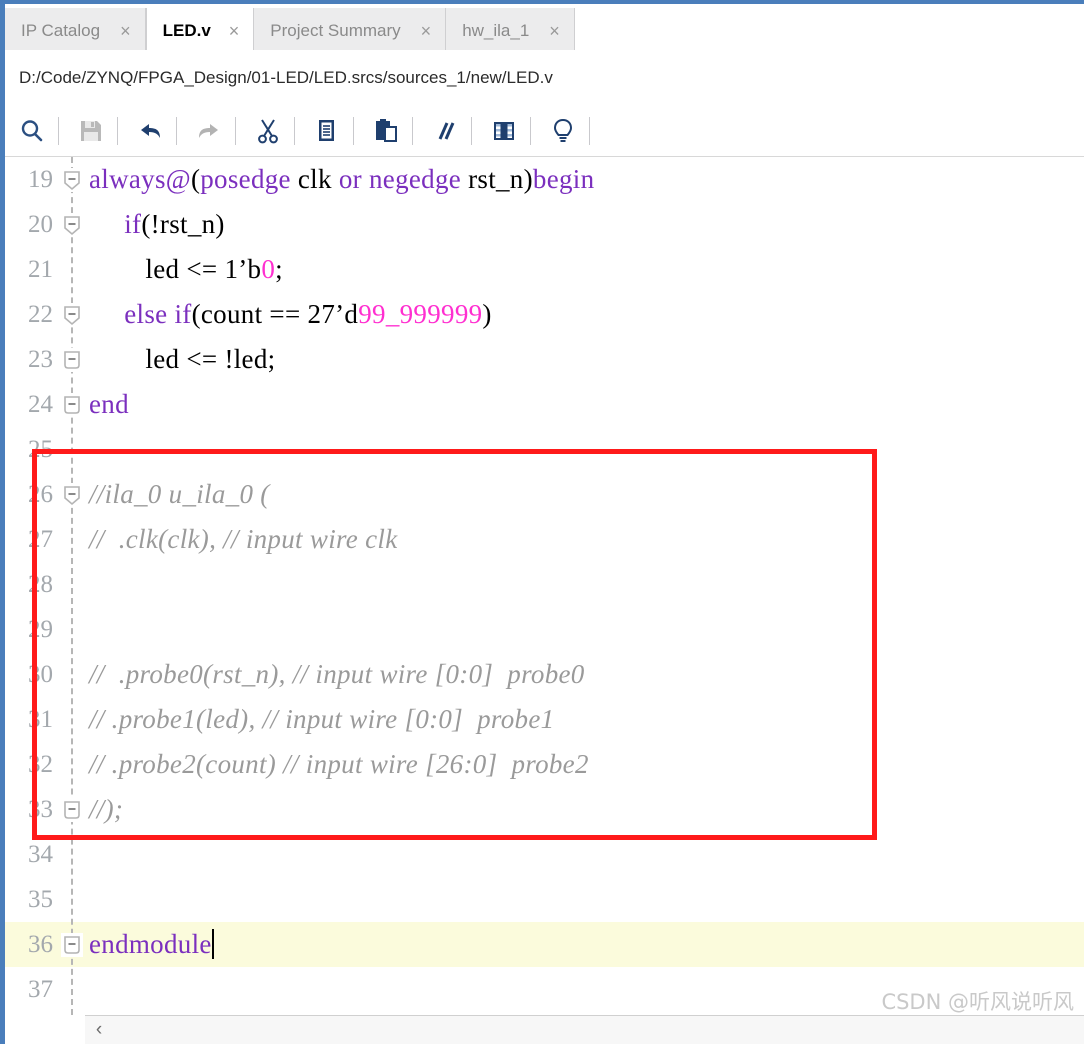  Describe the element at coordinates (150, 944) in the screenshot. I see `code-text: endmodule` at that location.